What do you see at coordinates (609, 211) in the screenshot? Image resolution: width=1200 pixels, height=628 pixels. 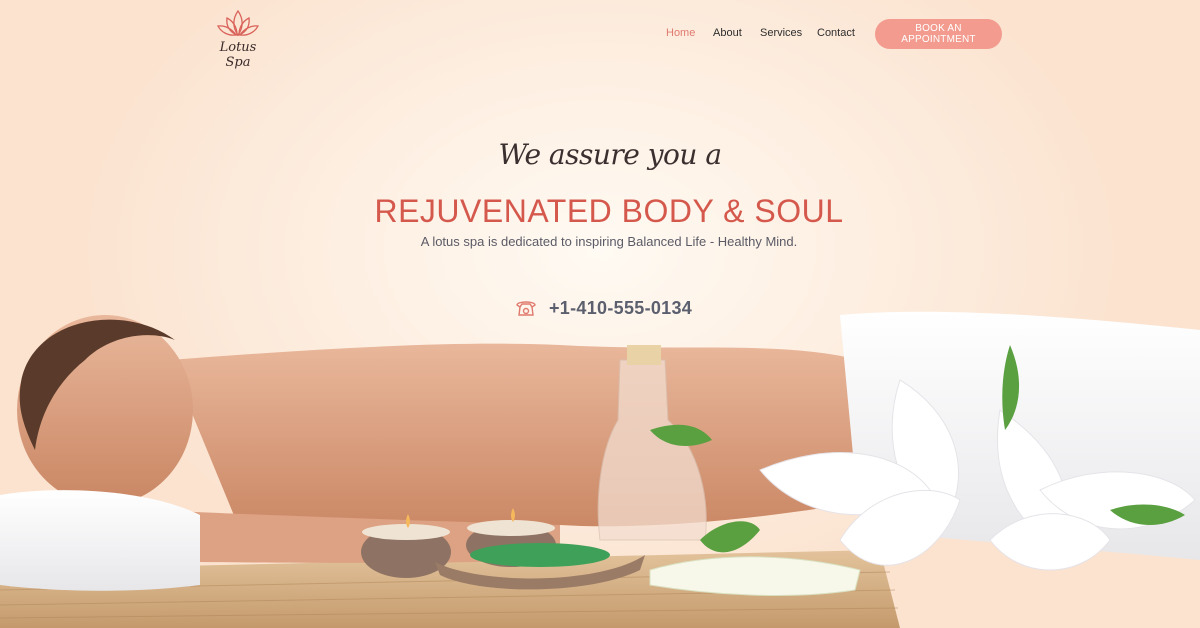 I see `hero-headline: REJUVENATED BODY & SOUL` at bounding box center [609, 211].